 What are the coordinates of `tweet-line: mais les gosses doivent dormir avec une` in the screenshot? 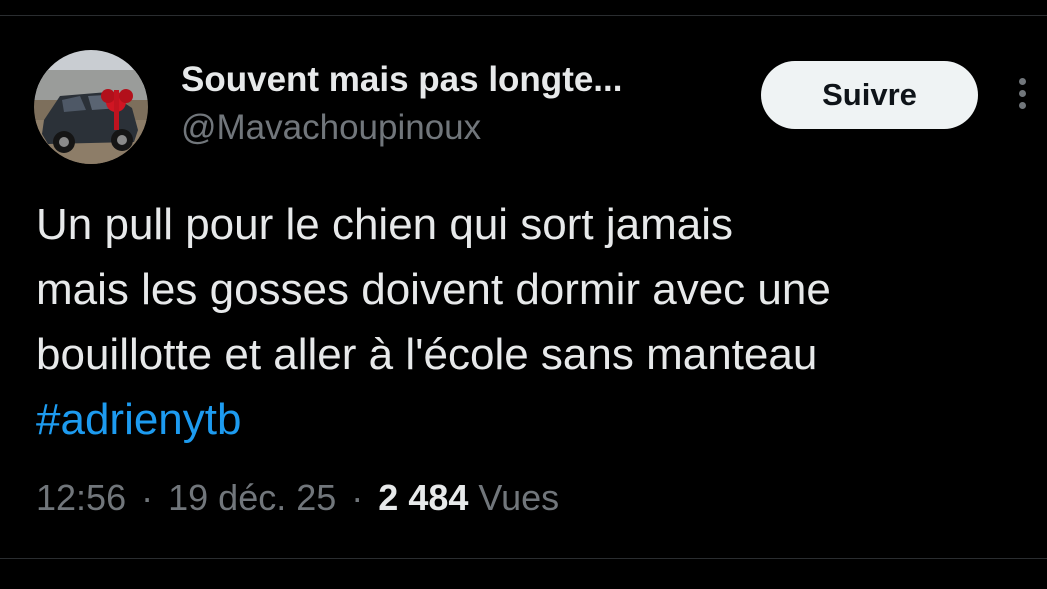 It's located at (433, 289).